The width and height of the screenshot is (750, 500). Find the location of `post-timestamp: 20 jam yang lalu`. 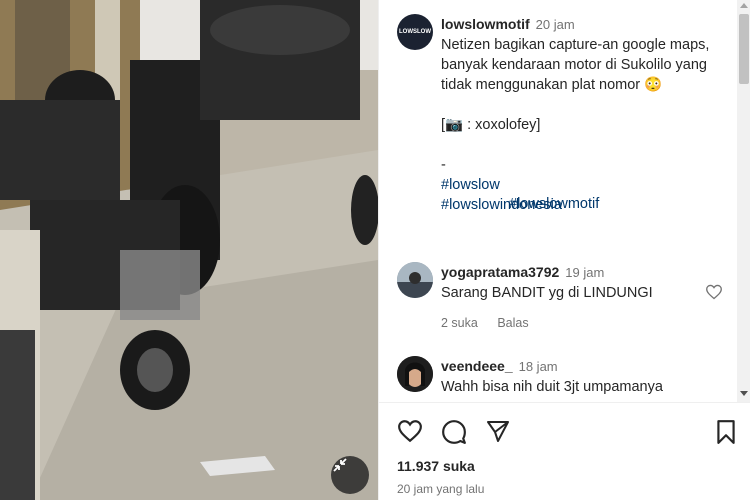

post-timestamp: 20 jam yang lalu is located at coordinates (441, 489).